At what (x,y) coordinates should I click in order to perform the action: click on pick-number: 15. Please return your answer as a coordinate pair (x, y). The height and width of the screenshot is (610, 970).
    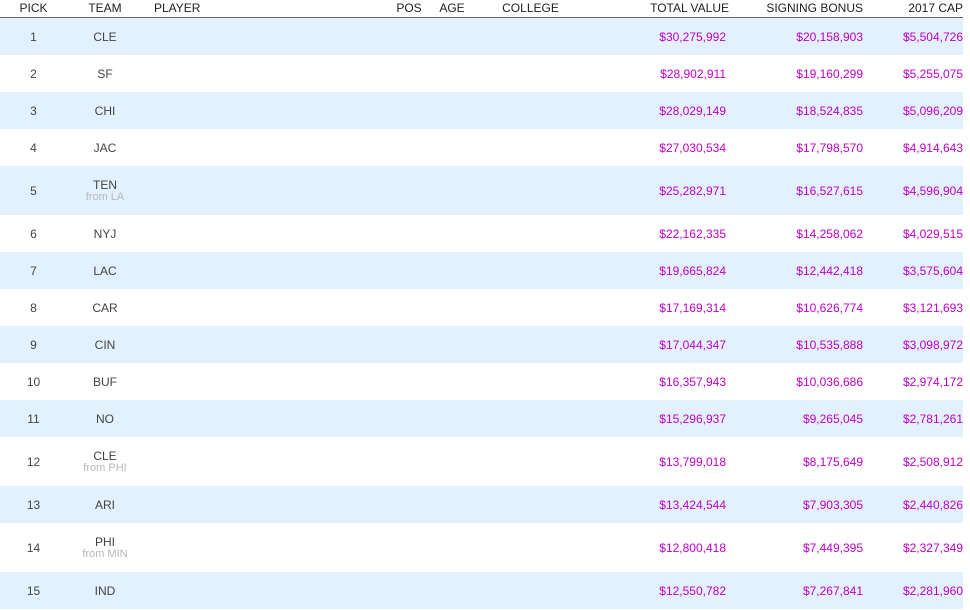
    Looking at the image, I should click on (33, 590).